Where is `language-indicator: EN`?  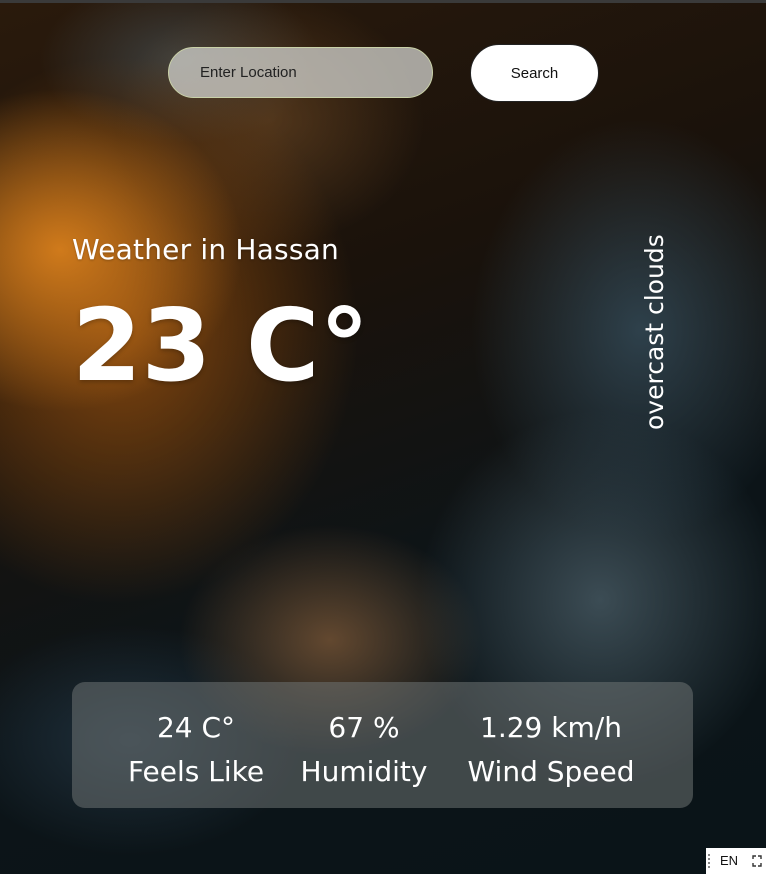 language-indicator: EN is located at coordinates (736, 861).